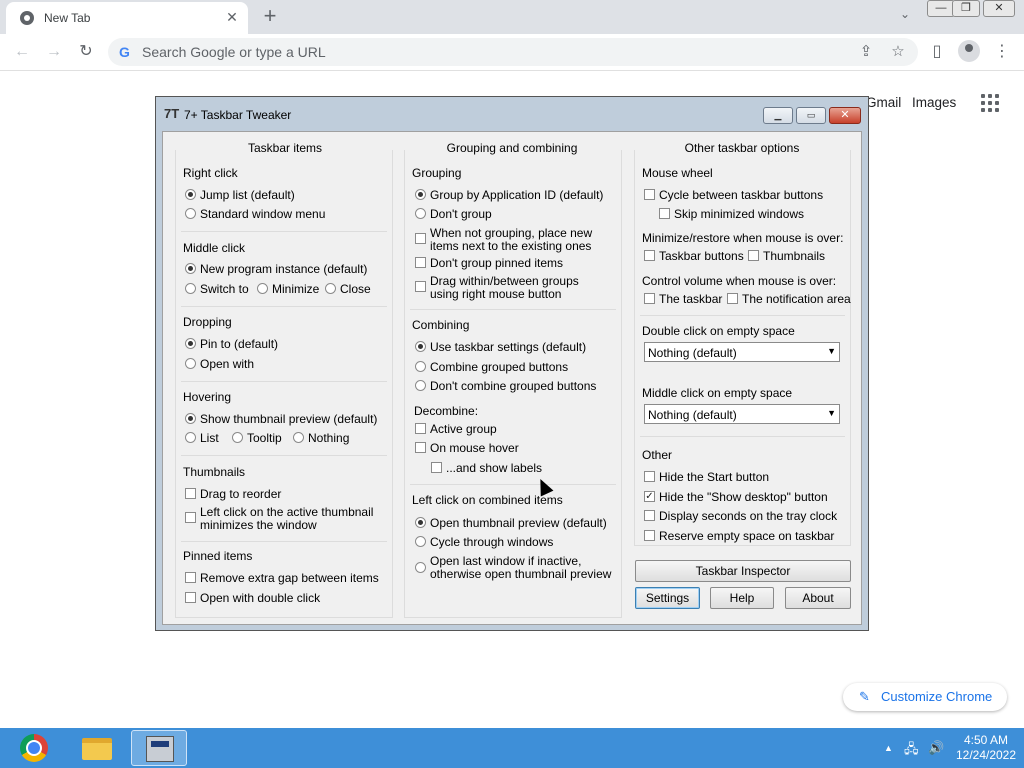 This screenshot has height=768, width=1024. Describe the element at coordinates (420, 541) in the screenshot. I see `cycle-windows-radio` at that location.